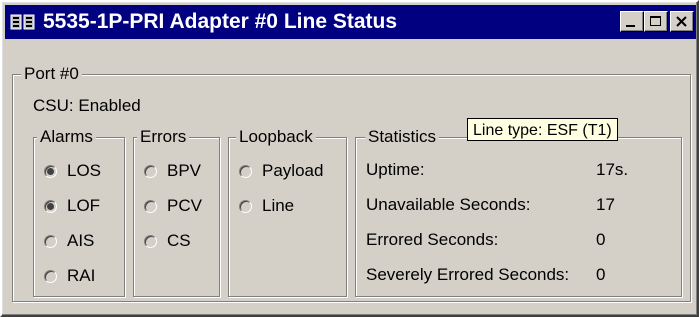  I want to click on stat-unavailable-seconds-value: 17, so click(605, 204).